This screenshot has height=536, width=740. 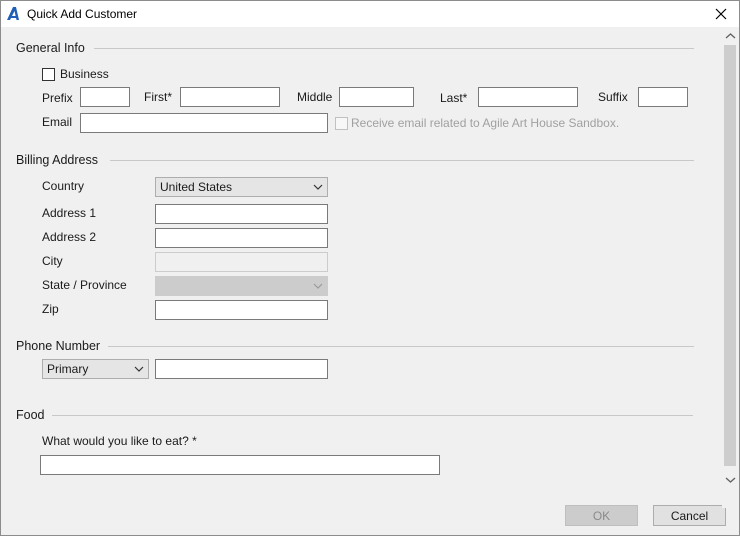 What do you see at coordinates (730, 255) in the screenshot?
I see `scrollbar-thumb` at bounding box center [730, 255].